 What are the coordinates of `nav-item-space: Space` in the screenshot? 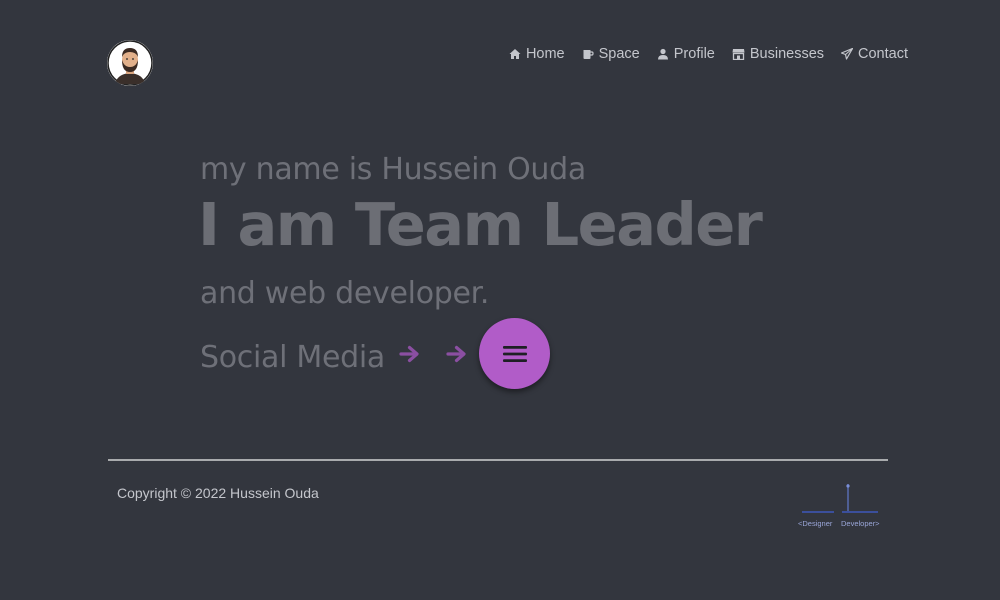 It's located at (611, 54).